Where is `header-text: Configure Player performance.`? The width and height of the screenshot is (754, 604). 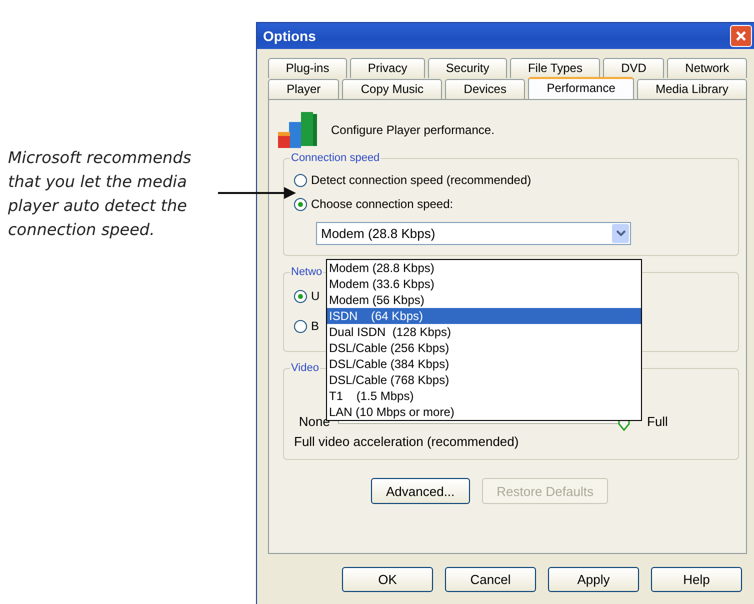
header-text: Configure Player performance. is located at coordinates (412, 130).